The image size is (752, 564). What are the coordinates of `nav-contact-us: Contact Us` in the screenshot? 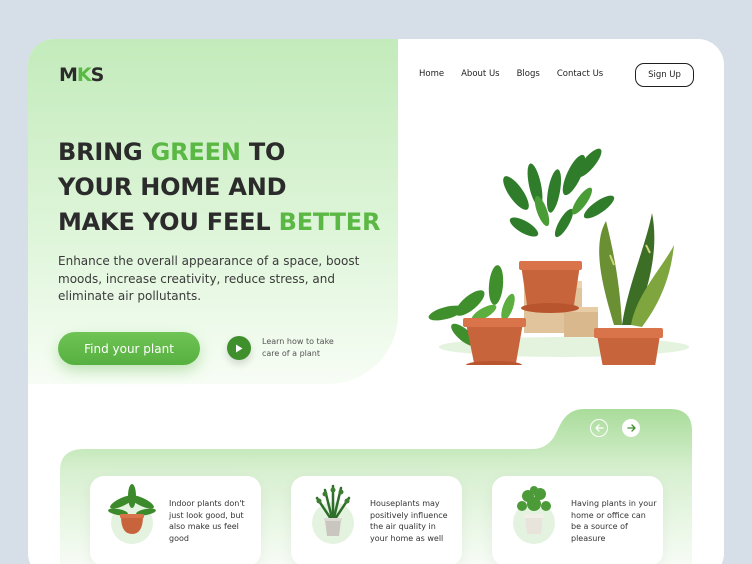 It's located at (580, 74).